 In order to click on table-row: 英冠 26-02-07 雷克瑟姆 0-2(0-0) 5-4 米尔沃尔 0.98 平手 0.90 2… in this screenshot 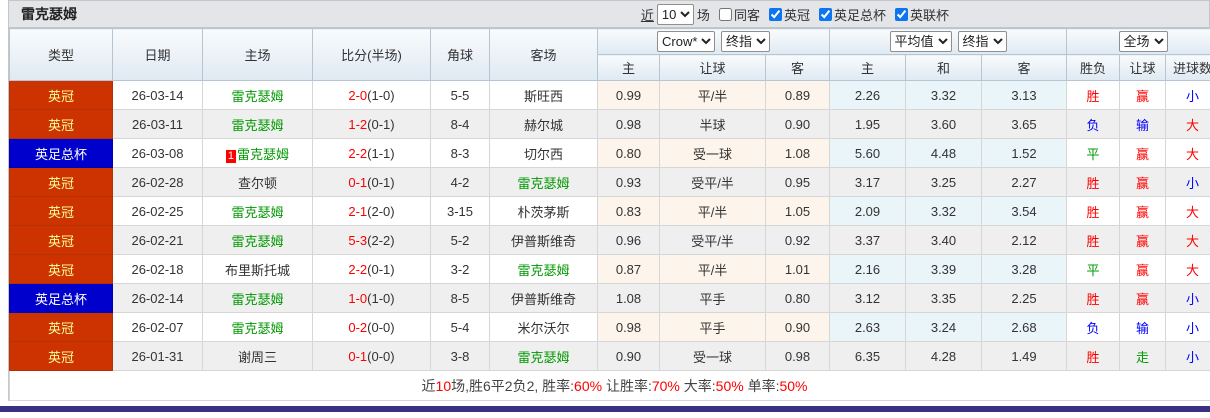, I will do `click(609, 327)`.